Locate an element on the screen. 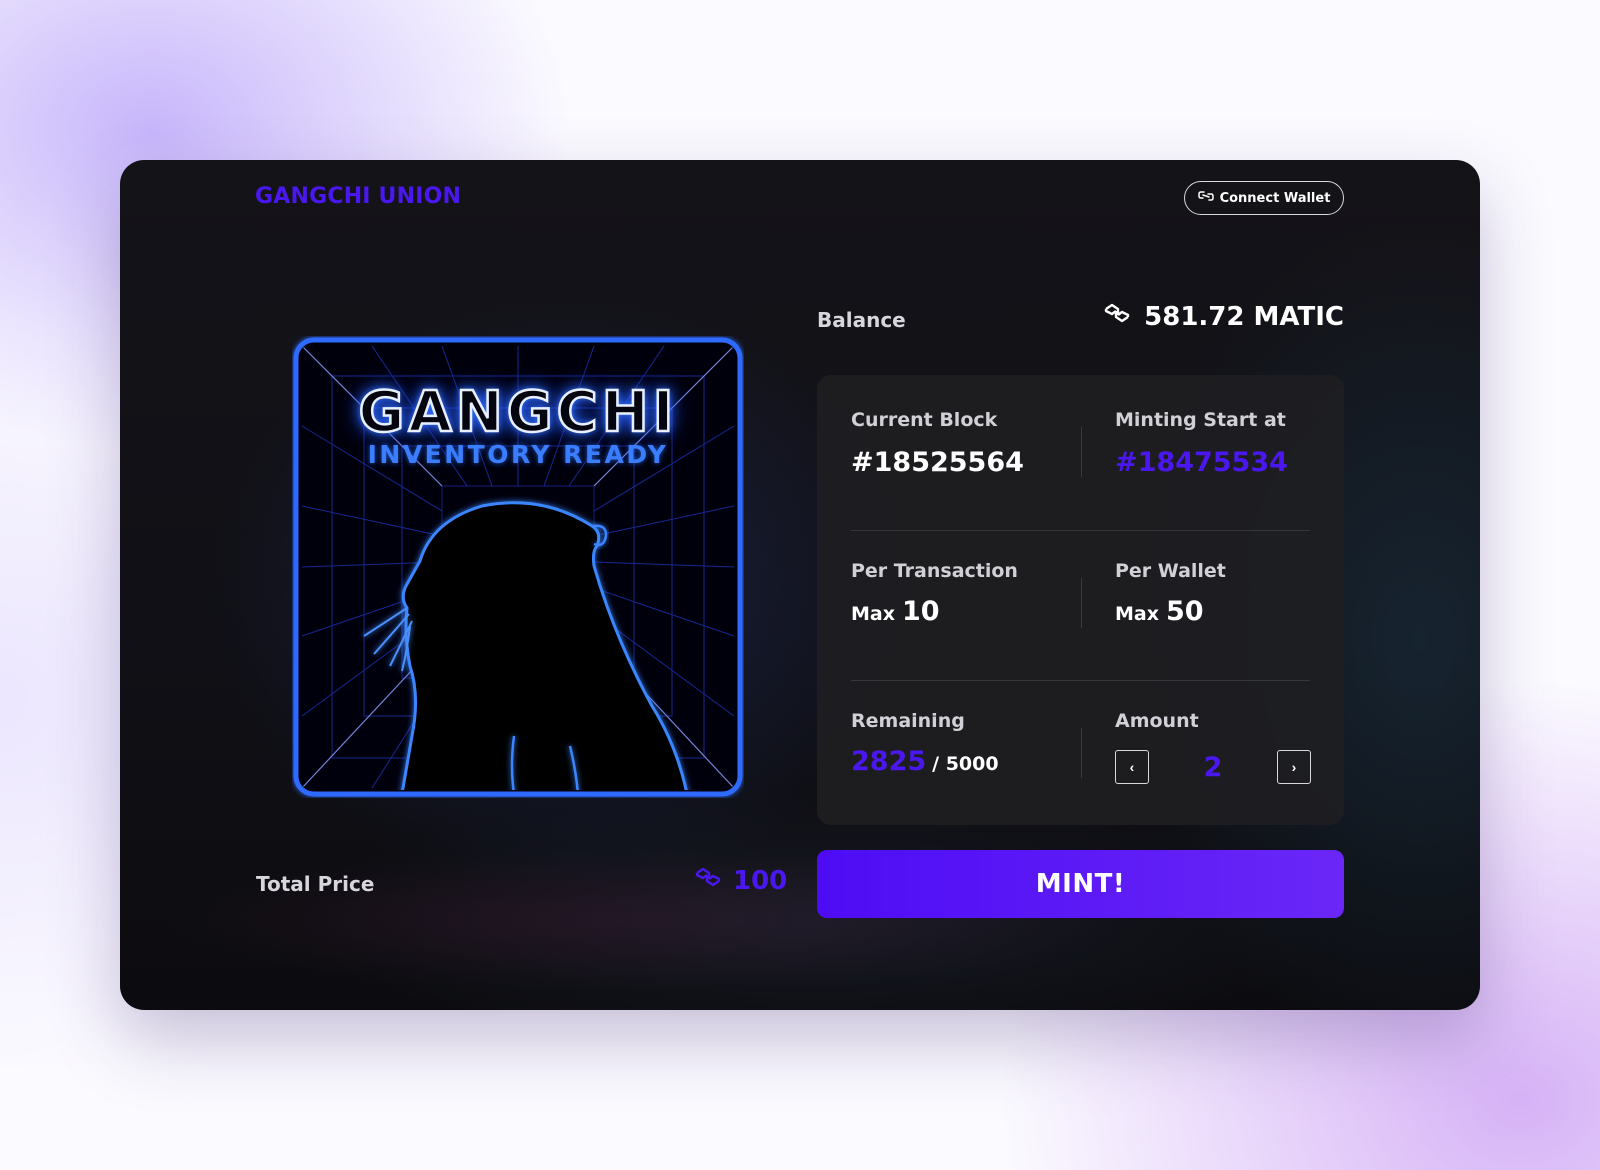 Image resolution: width=1600 pixels, height=1170 pixels. per-transaction: Per Transaction Max 10 is located at coordinates (934, 593).